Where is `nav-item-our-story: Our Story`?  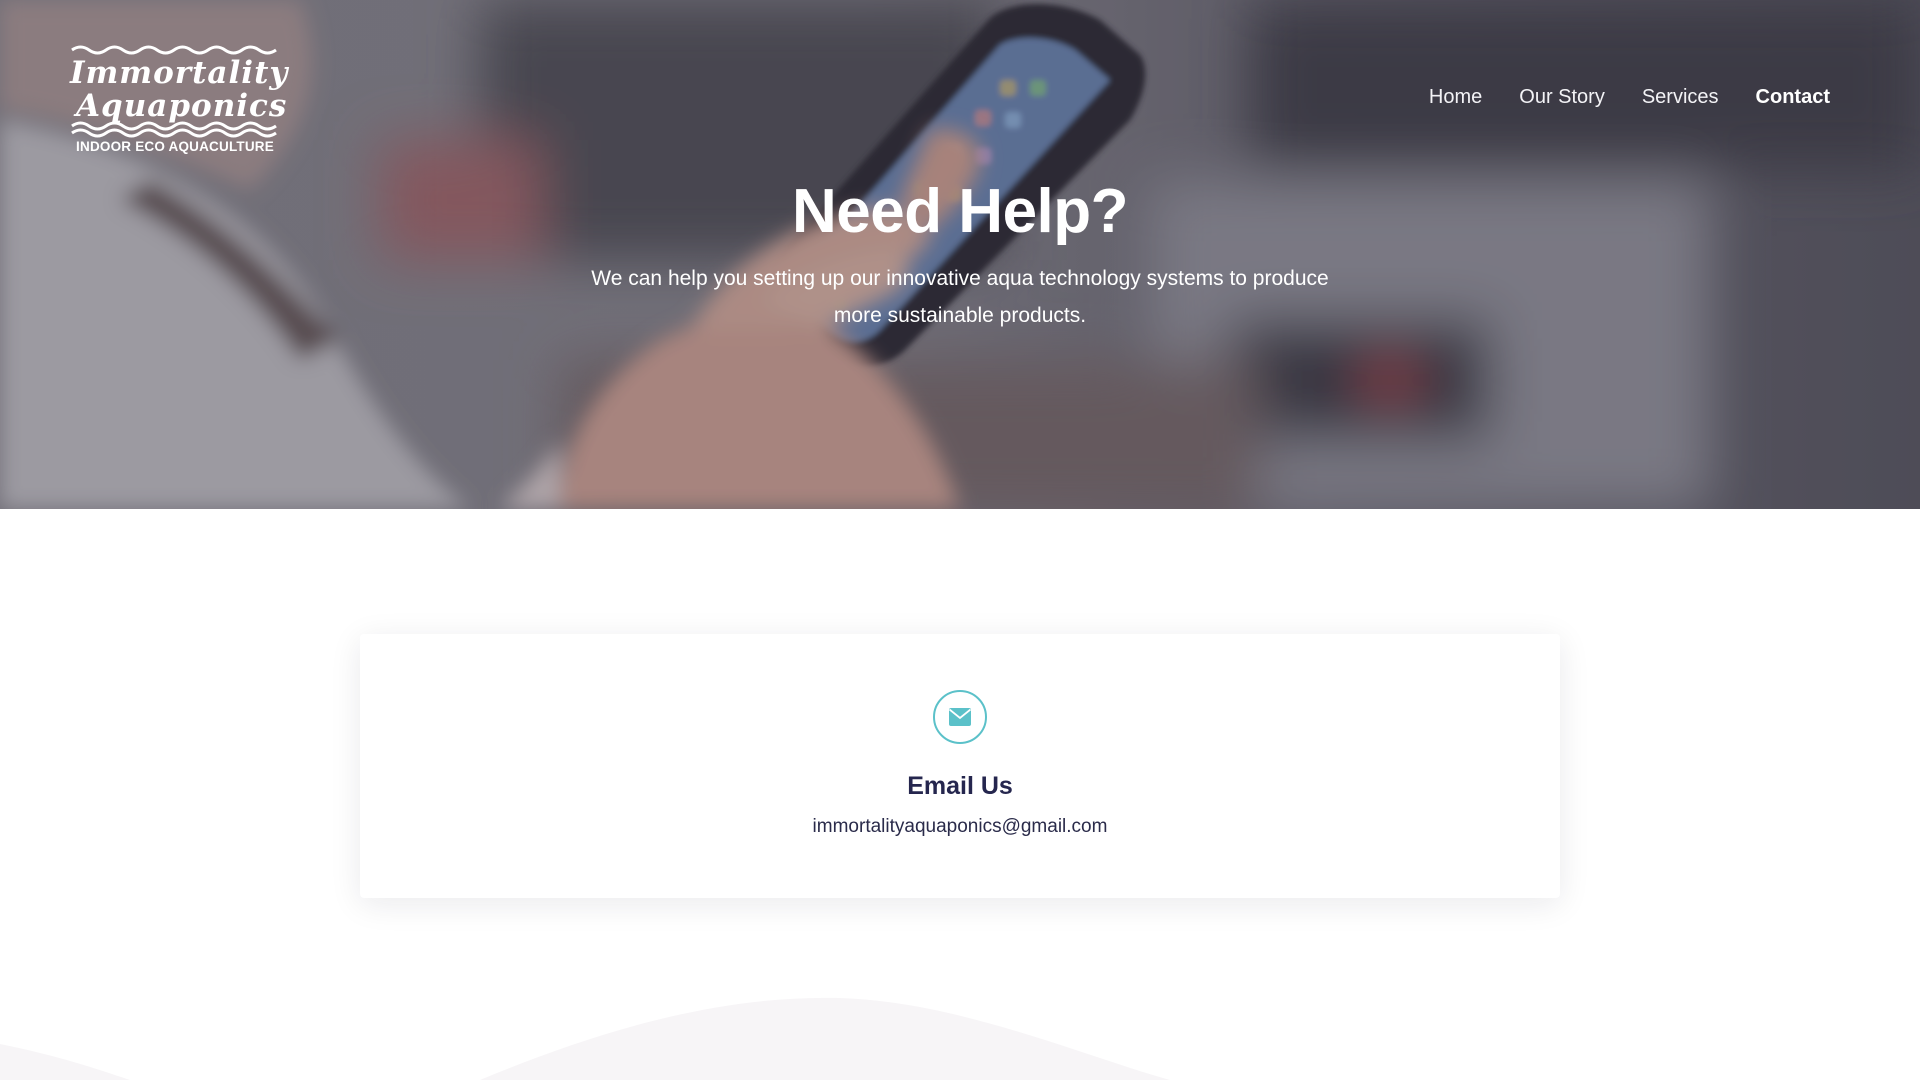
nav-item-our-story: Our Story is located at coordinates (1562, 97).